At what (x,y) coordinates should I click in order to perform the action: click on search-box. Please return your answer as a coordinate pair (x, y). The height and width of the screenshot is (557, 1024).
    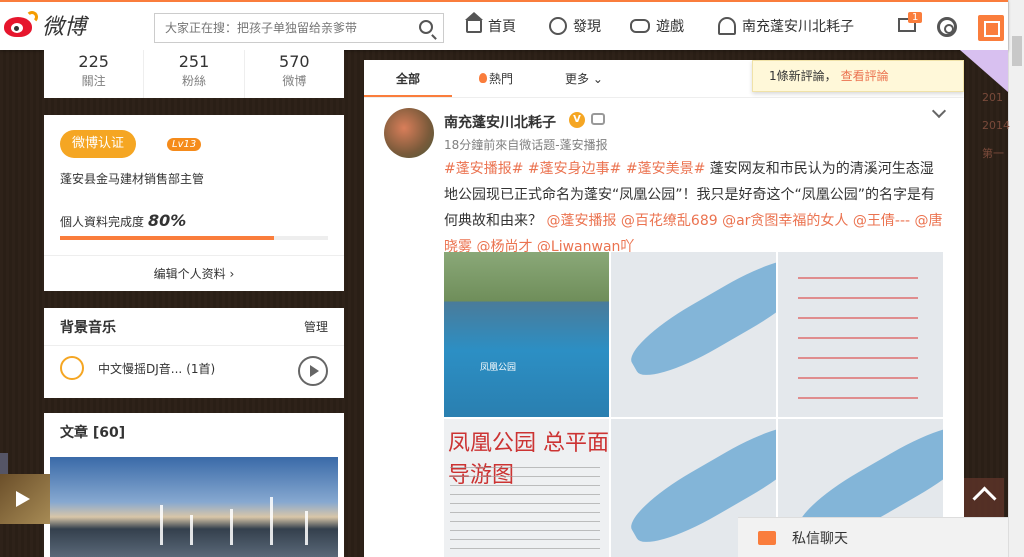
    Looking at the image, I should click on (299, 28).